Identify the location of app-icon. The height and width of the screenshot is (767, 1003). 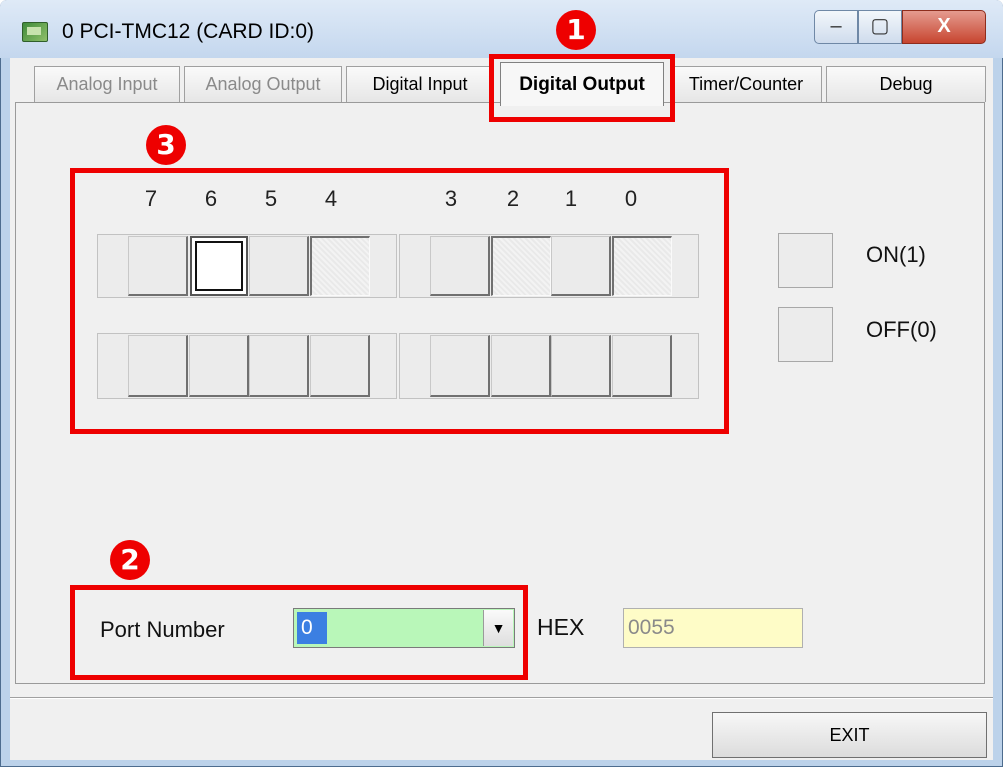
(35, 32).